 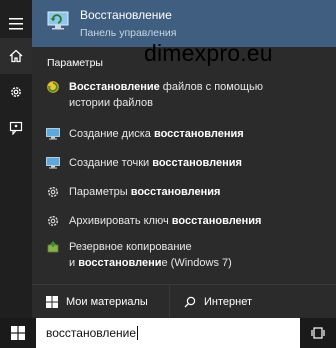 I want to click on start-button, so click(x=18, y=333).